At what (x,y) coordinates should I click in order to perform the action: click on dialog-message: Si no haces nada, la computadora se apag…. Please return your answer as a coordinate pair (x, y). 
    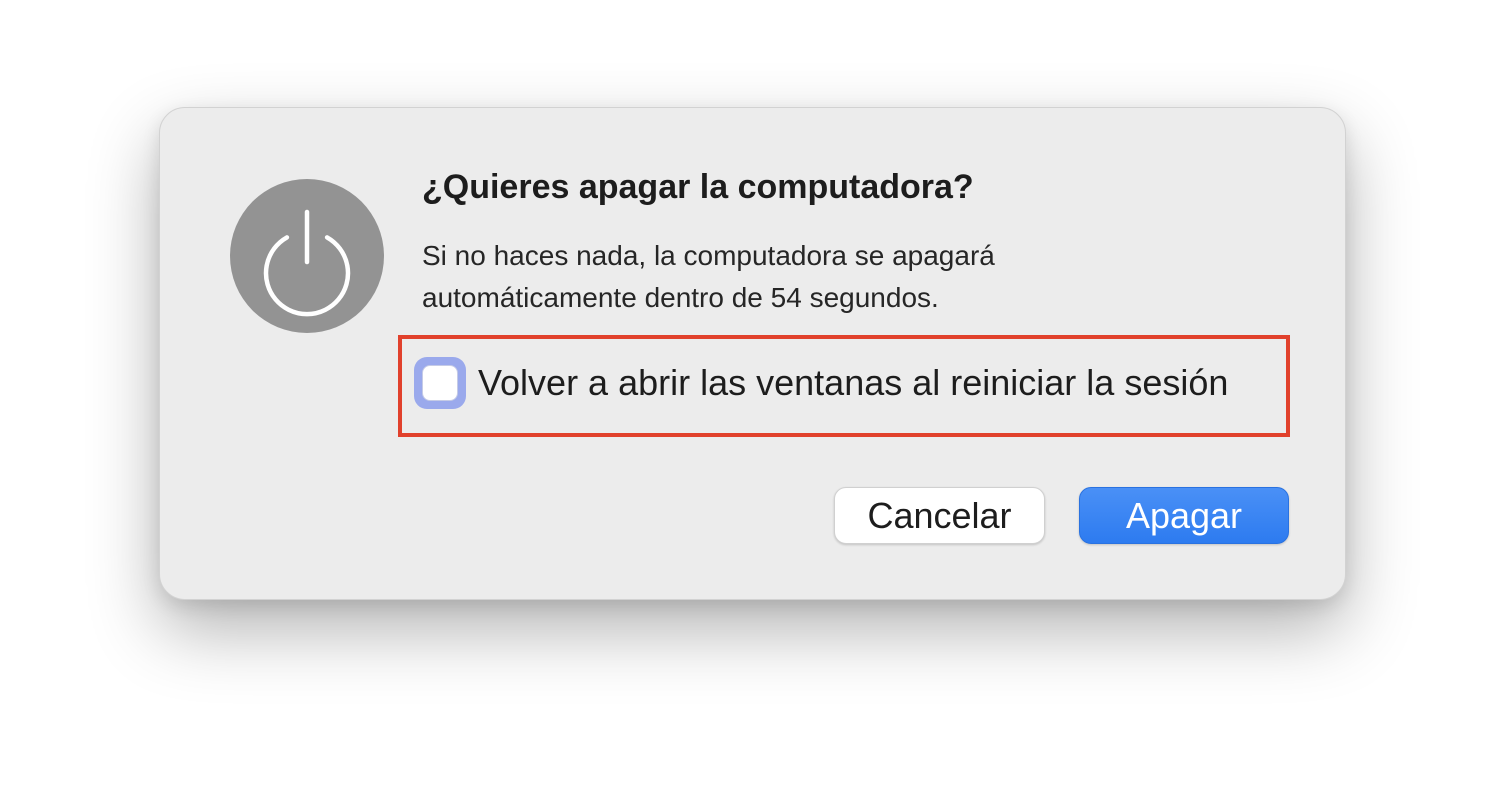
    Looking at the image, I should click on (802, 277).